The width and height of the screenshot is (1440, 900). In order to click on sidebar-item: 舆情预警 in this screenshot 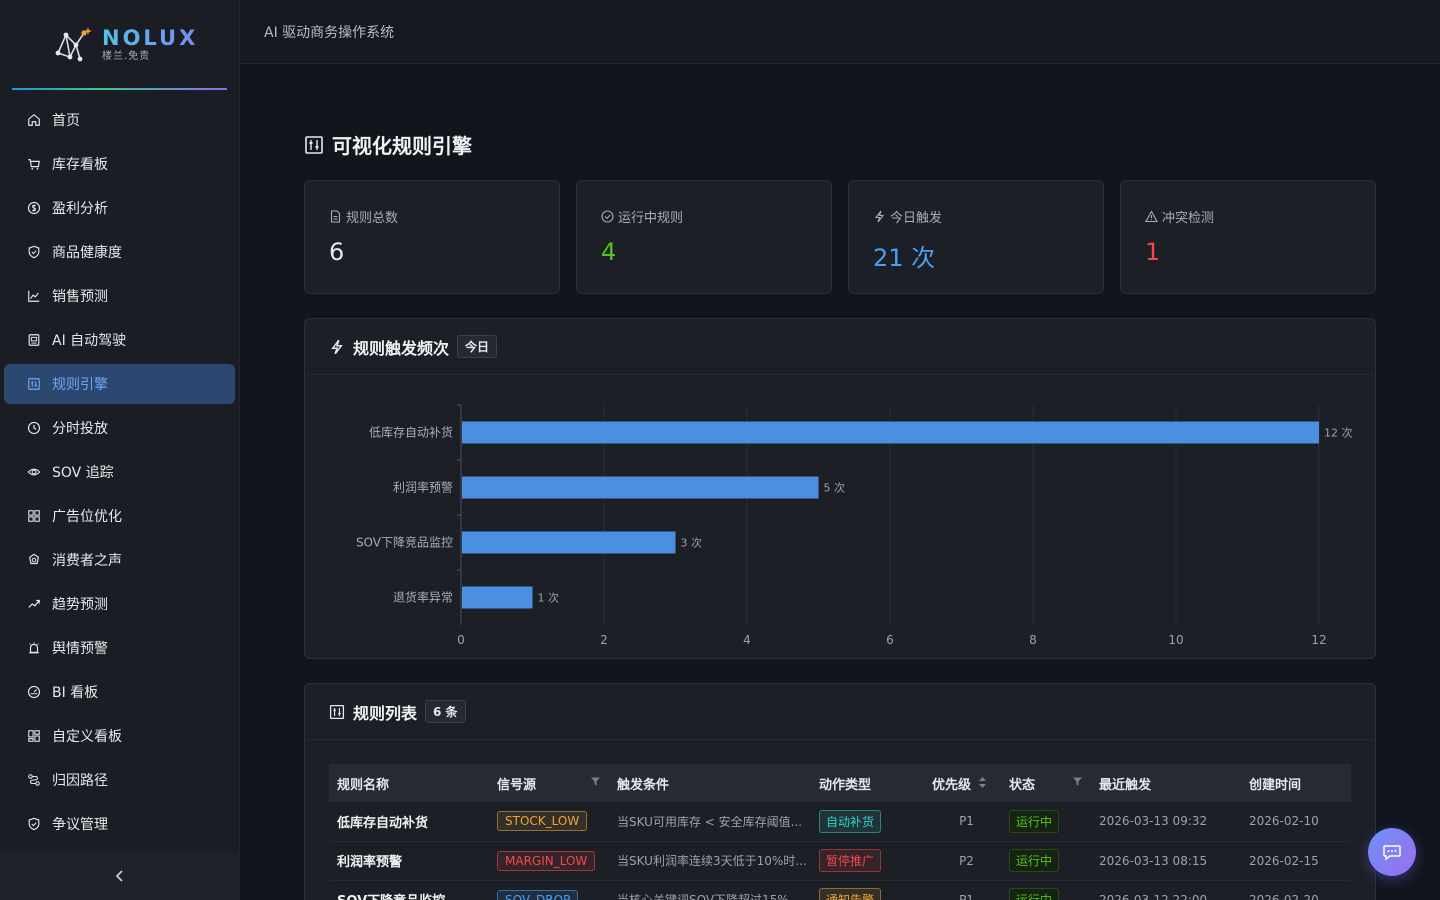, I will do `click(119, 648)`.